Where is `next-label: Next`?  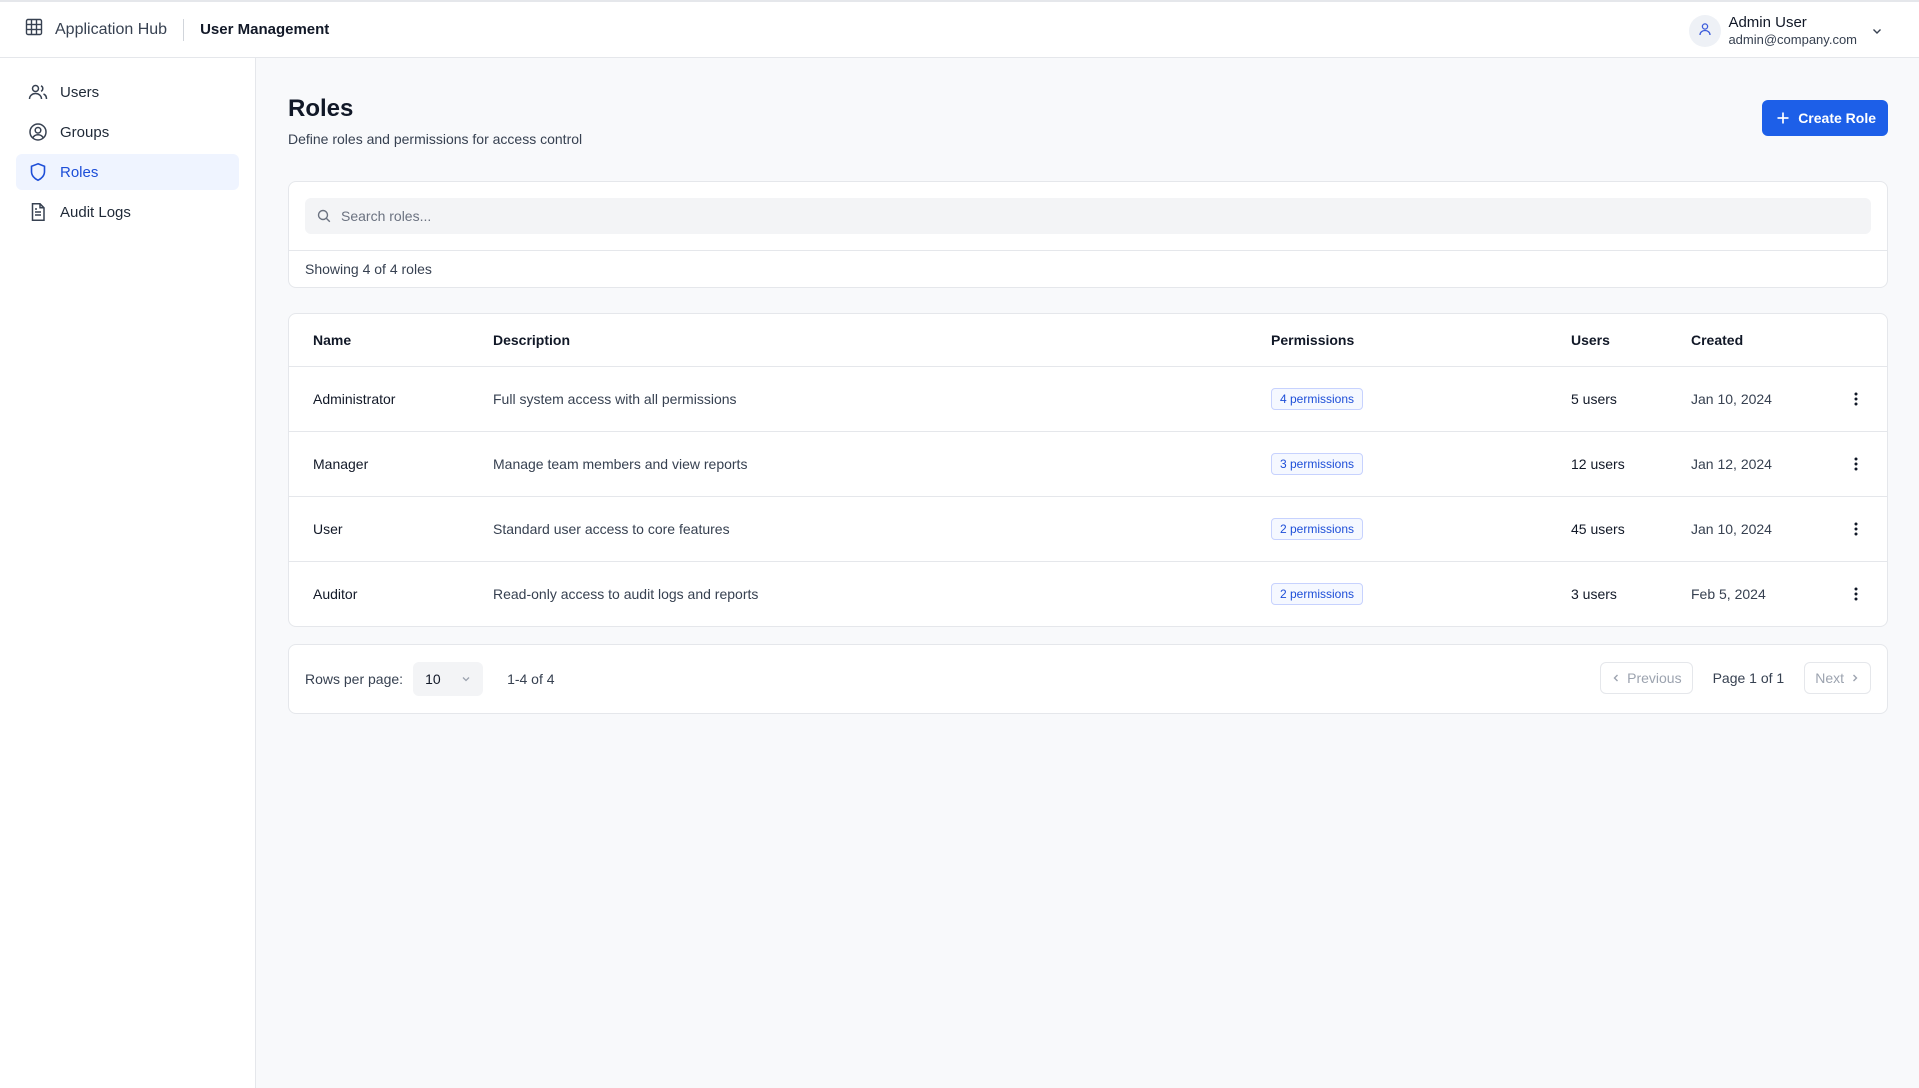
next-label: Next is located at coordinates (1829, 678).